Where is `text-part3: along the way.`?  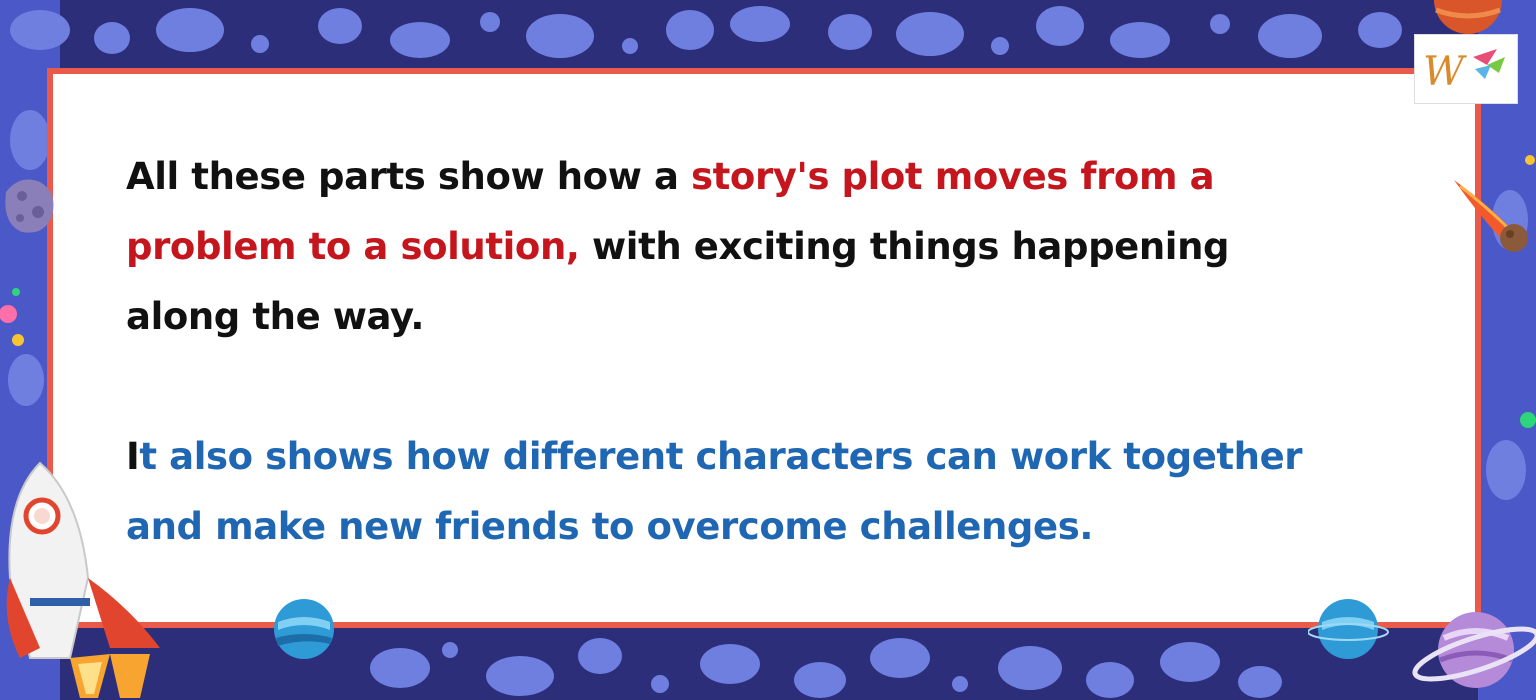 text-part3: along the way. is located at coordinates (275, 316).